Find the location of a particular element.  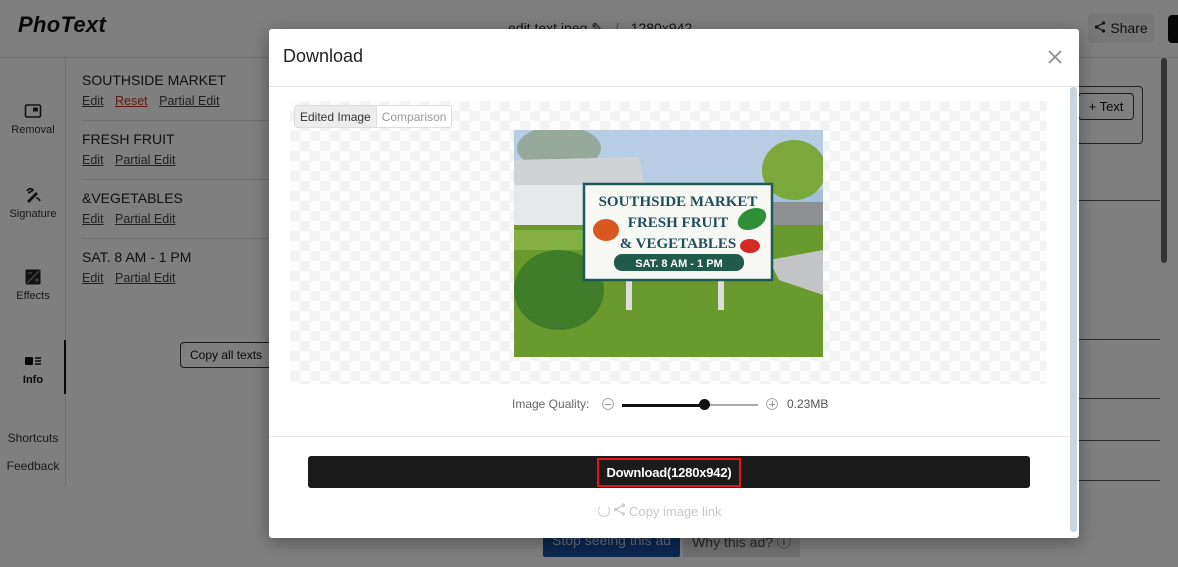

dialog-header: Download is located at coordinates (674, 58).